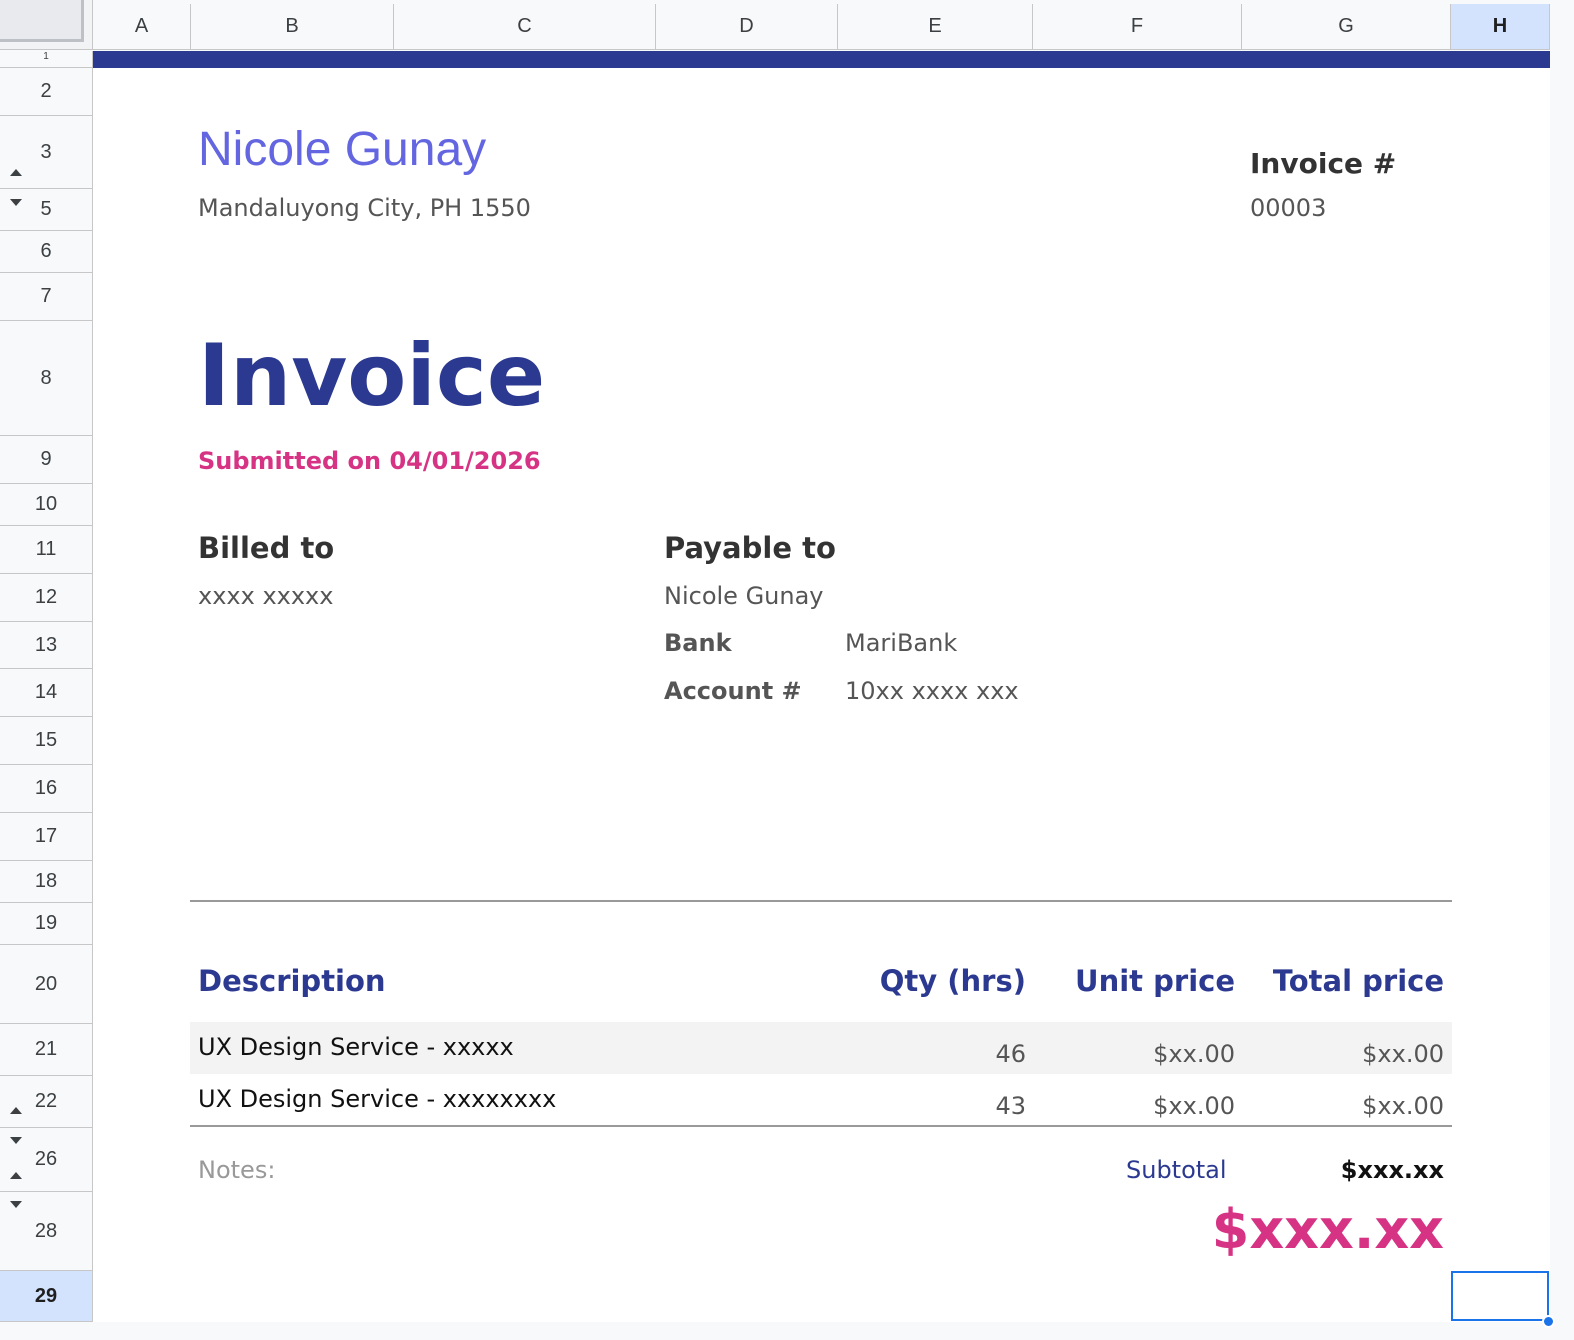  What do you see at coordinates (1346, 27) in the screenshot?
I see `column-header-g: G` at bounding box center [1346, 27].